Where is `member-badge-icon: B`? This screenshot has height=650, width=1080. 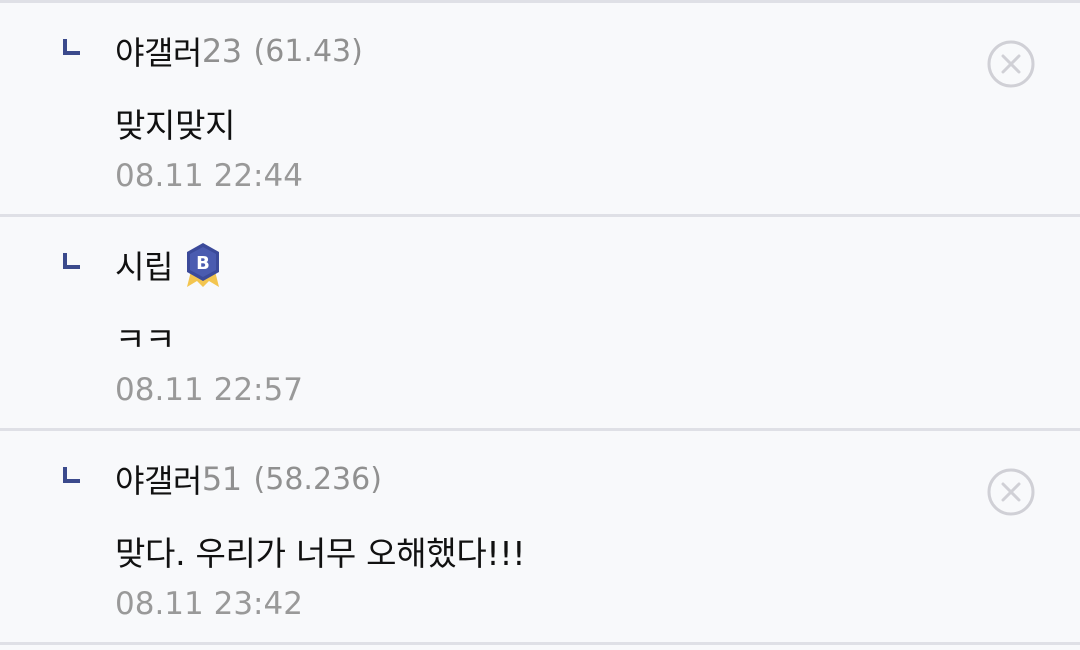
member-badge-icon: B is located at coordinates (202, 265).